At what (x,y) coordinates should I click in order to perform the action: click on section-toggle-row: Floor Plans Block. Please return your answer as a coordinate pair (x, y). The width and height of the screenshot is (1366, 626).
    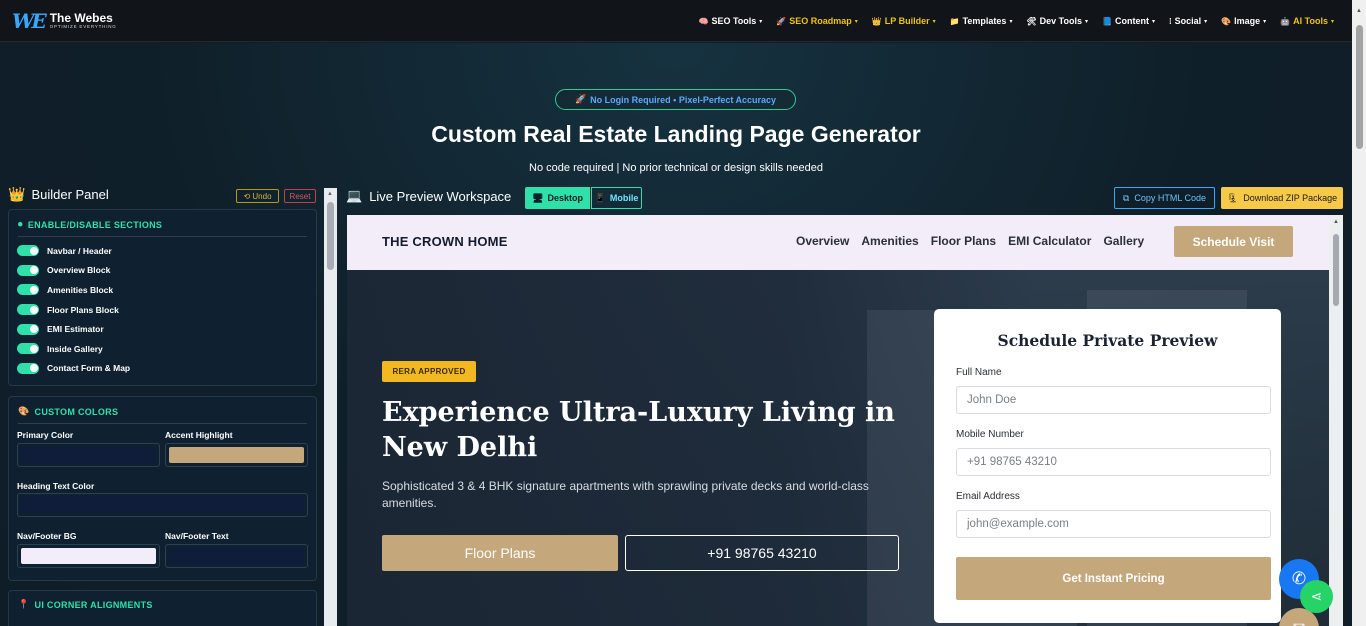
    Looking at the image, I should click on (162, 310).